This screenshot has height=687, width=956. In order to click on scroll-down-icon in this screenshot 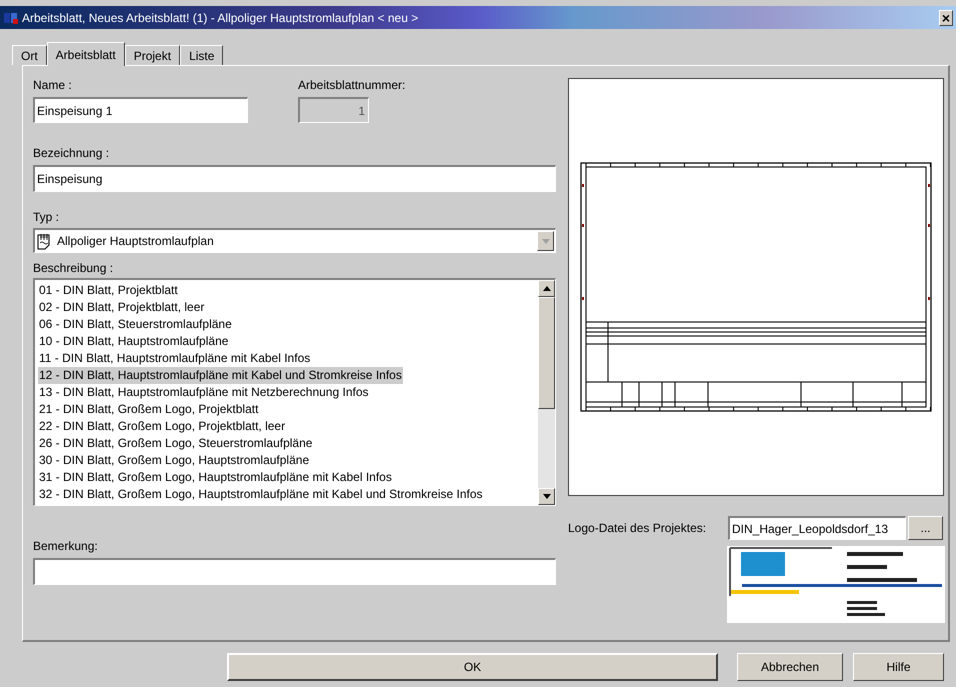, I will do `click(546, 496)`.